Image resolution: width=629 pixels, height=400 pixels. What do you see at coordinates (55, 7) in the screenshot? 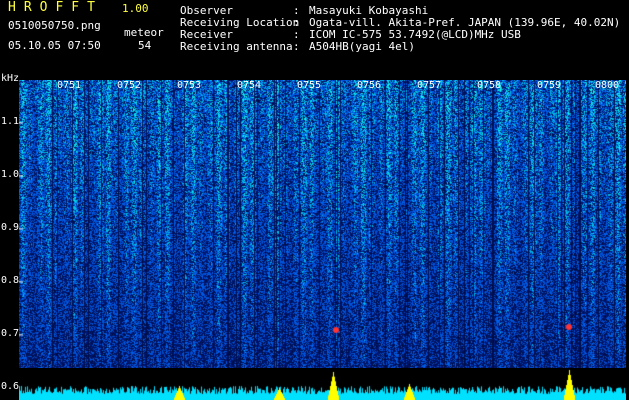
I see `app-title: HROFFT` at bounding box center [55, 7].